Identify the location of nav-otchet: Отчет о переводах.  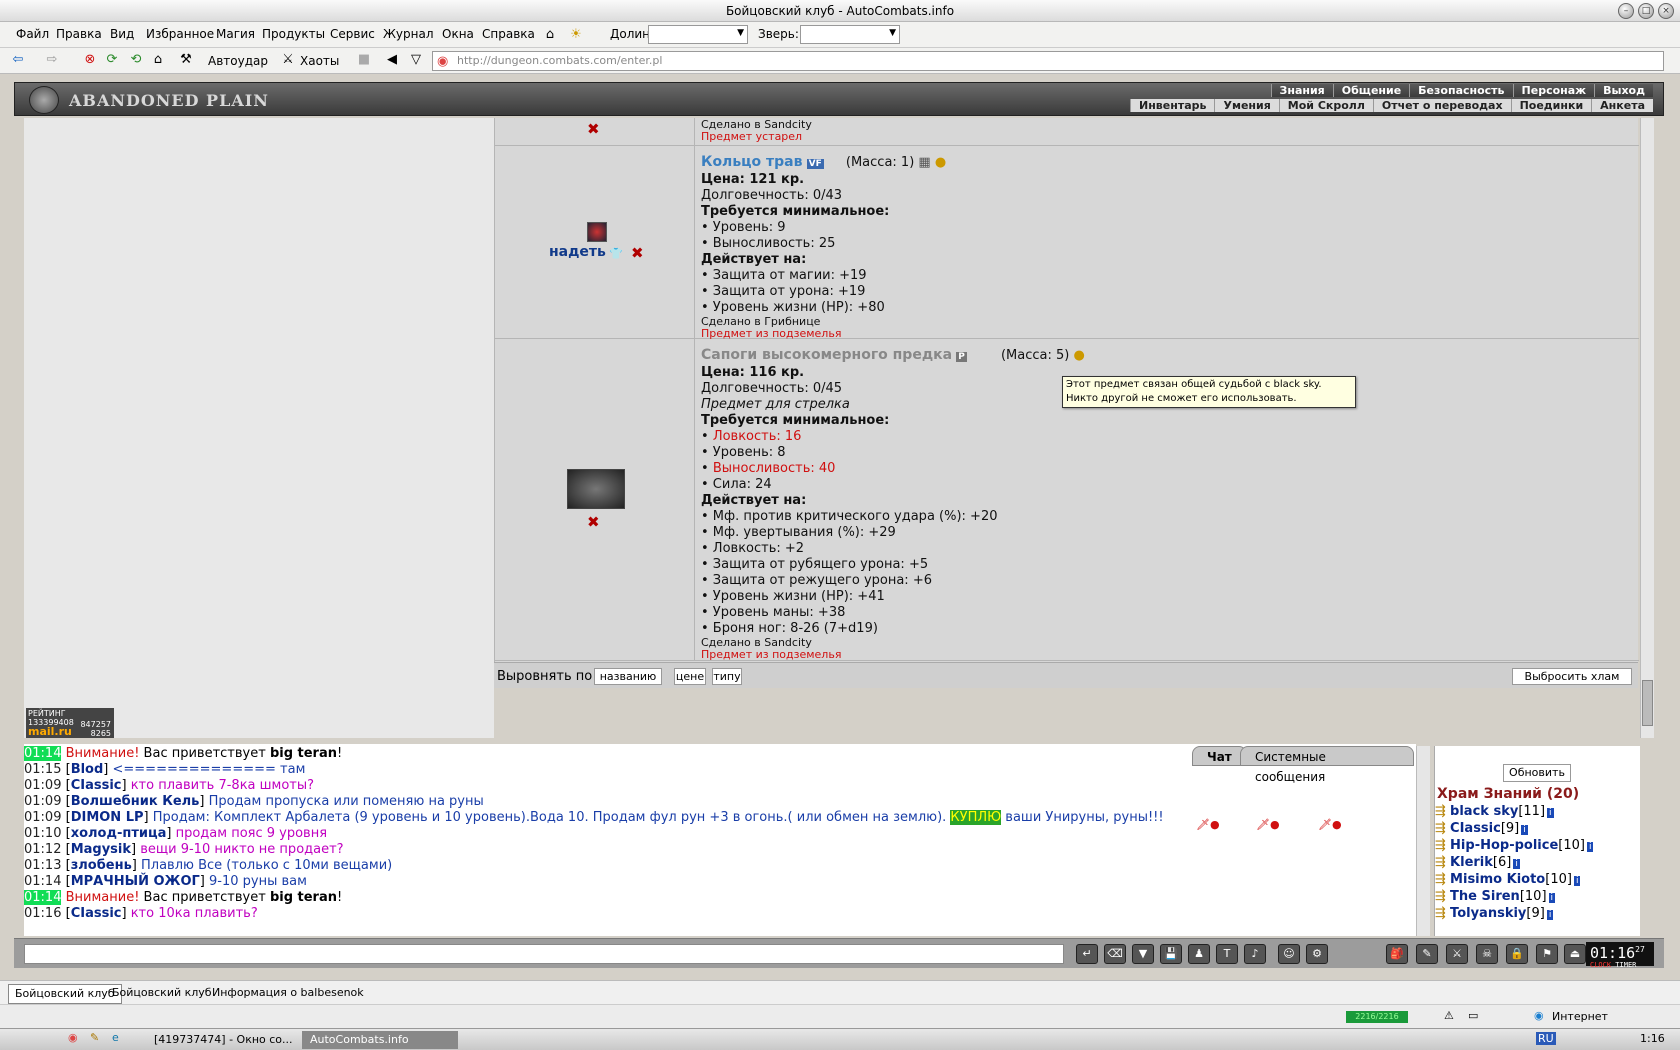
(1441, 105).